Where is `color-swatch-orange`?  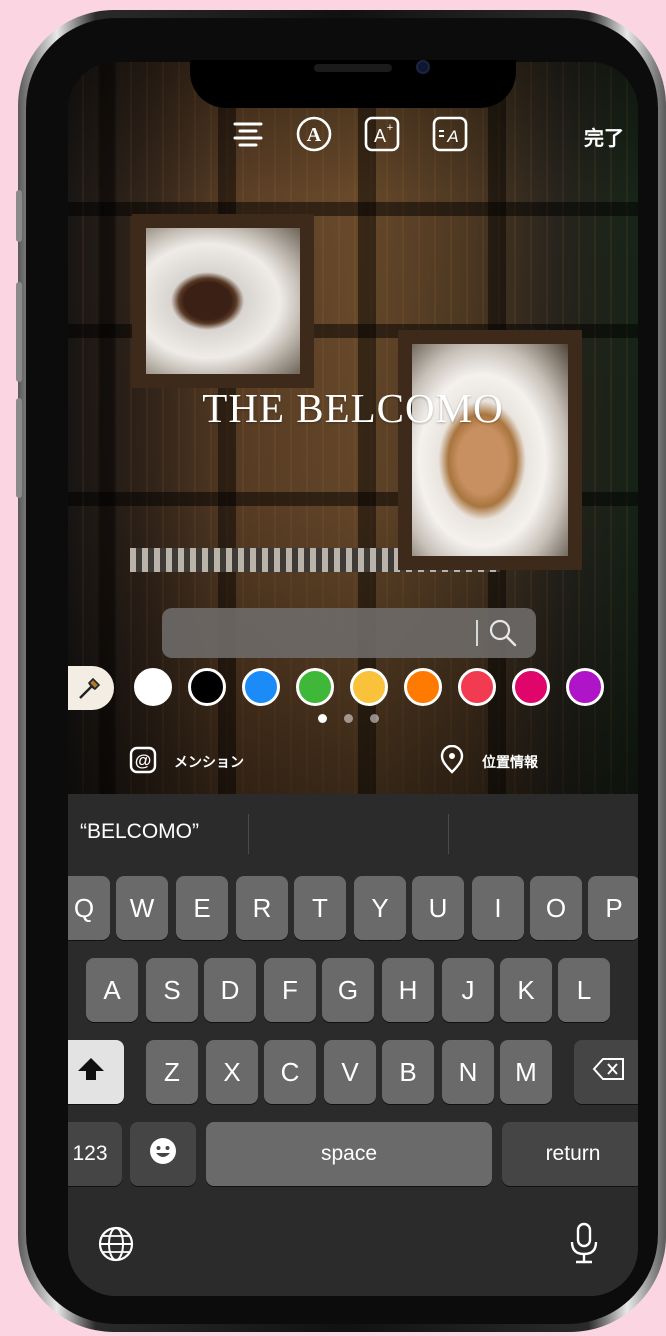 color-swatch-orange is located at coordinates (423, 687).